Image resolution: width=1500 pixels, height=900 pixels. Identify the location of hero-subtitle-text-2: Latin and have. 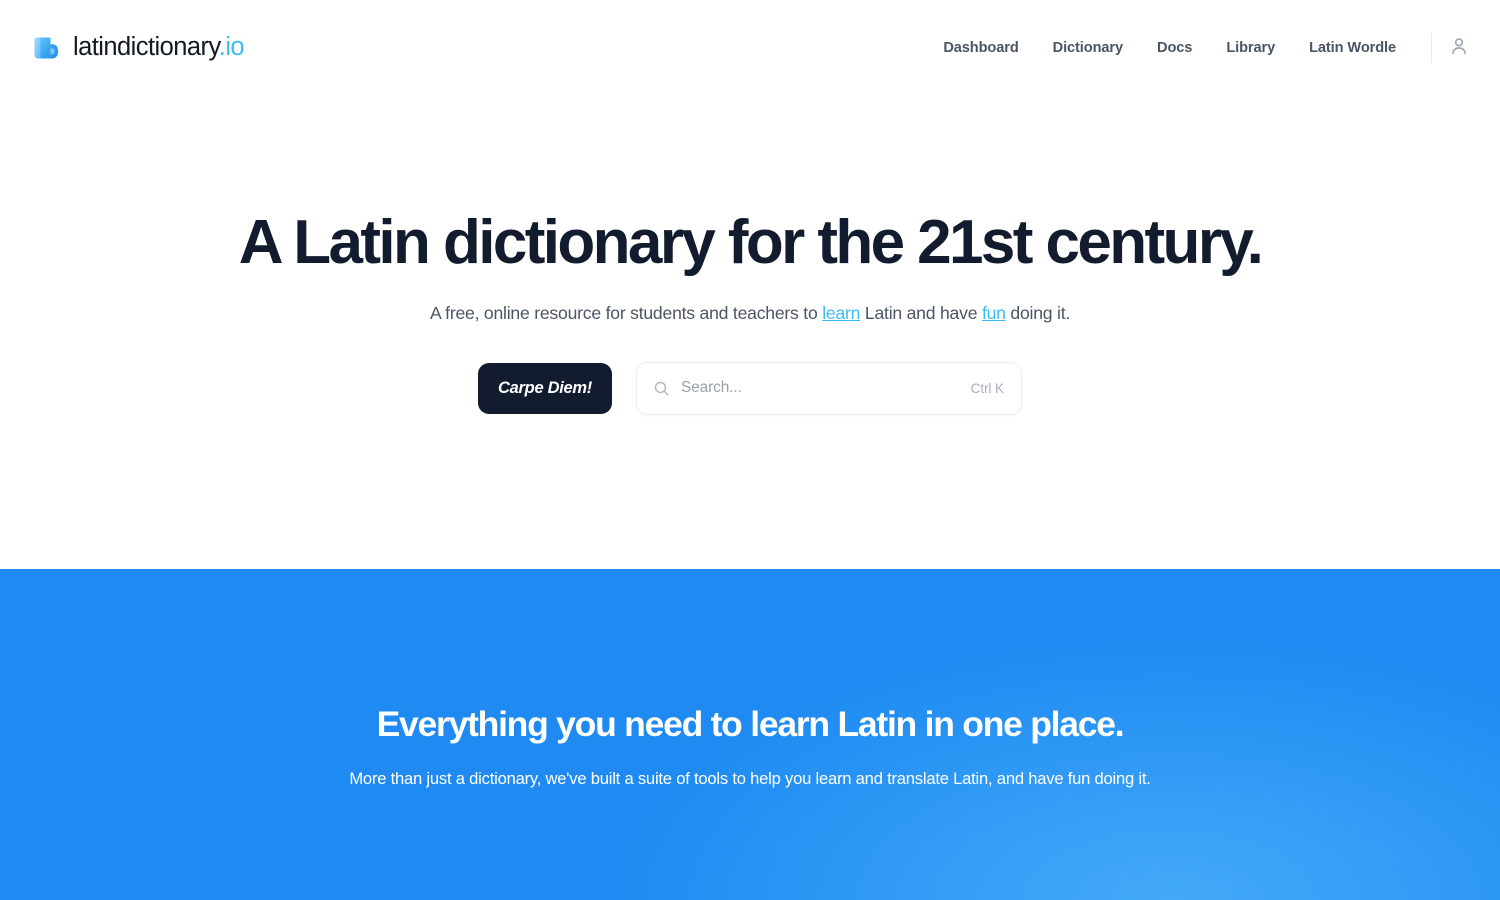
(921, 312).